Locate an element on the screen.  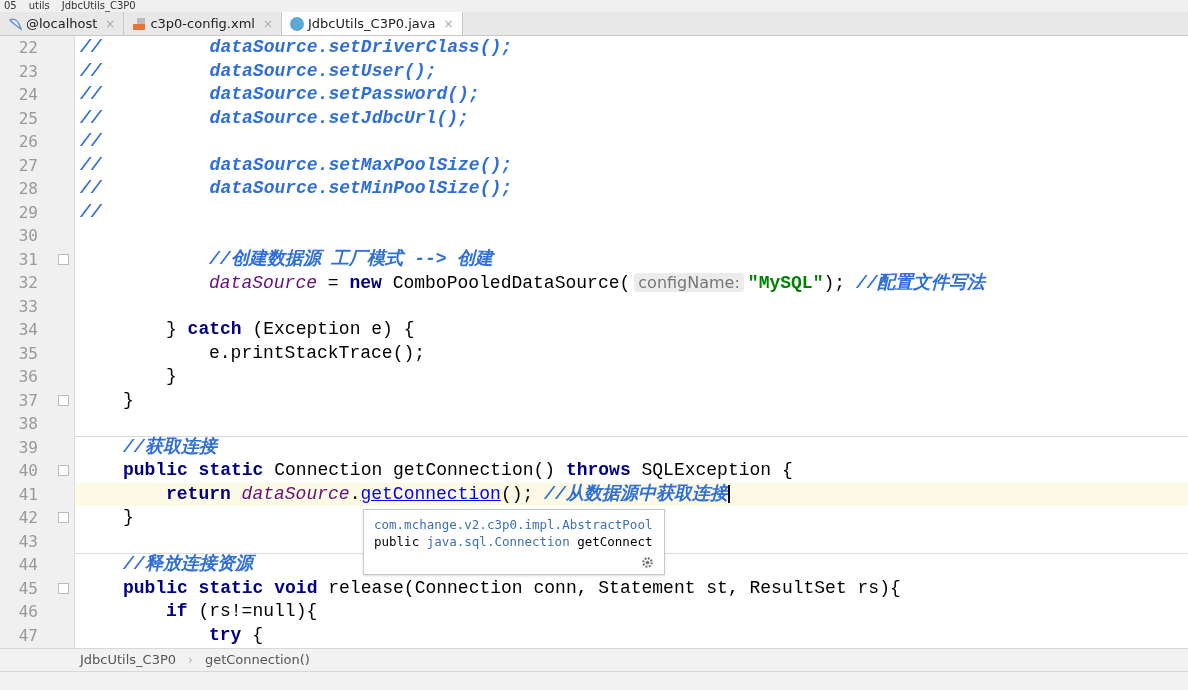
line-number: 28 is located at coordinates (28, 189).